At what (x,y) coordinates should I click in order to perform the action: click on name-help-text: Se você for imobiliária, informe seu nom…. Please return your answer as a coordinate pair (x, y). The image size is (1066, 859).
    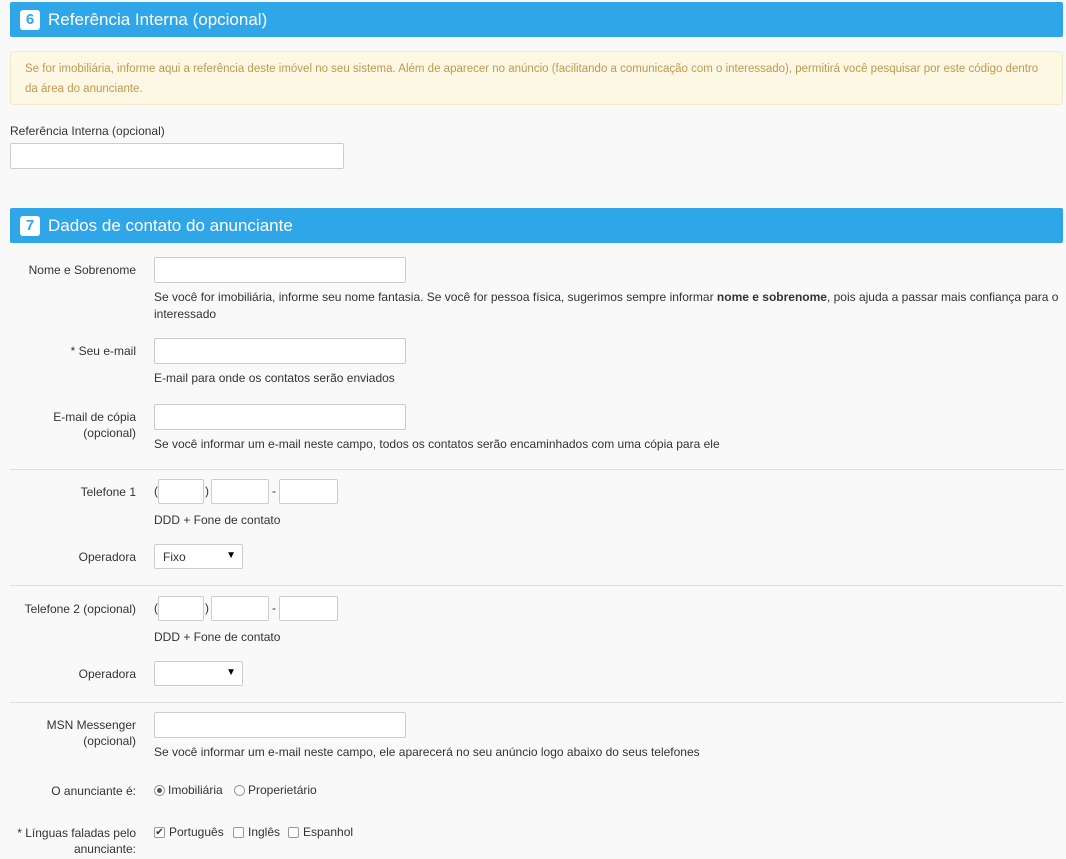
    Looking at the image, I should click on (435, 297).